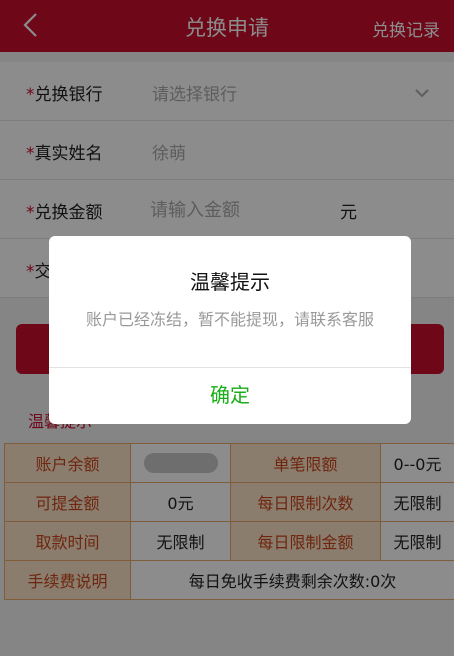 The image size is (454, 656). I want to click on confirm-button: 确定, so click(230, 395).